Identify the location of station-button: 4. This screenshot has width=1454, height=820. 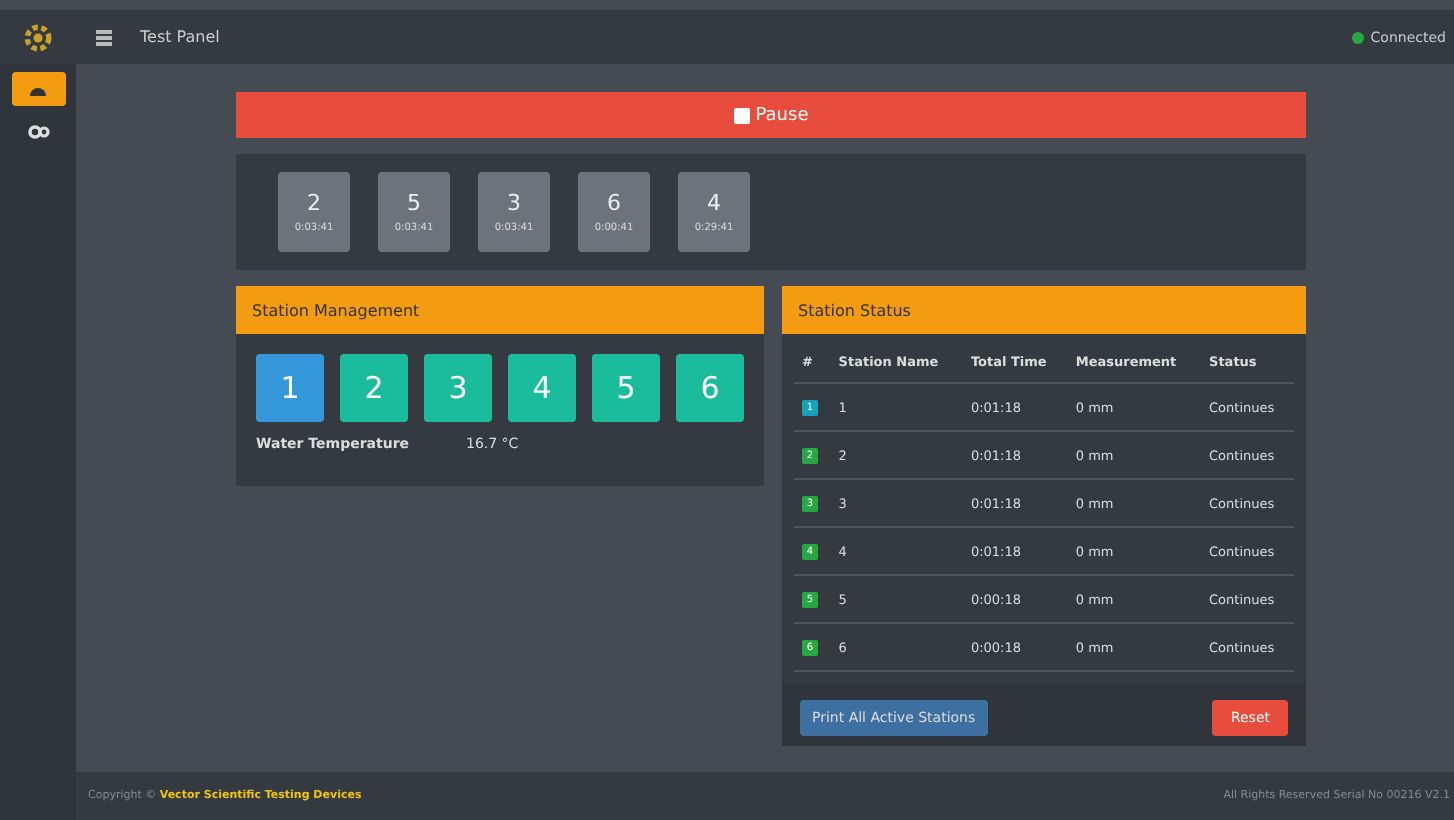
(542, 388).